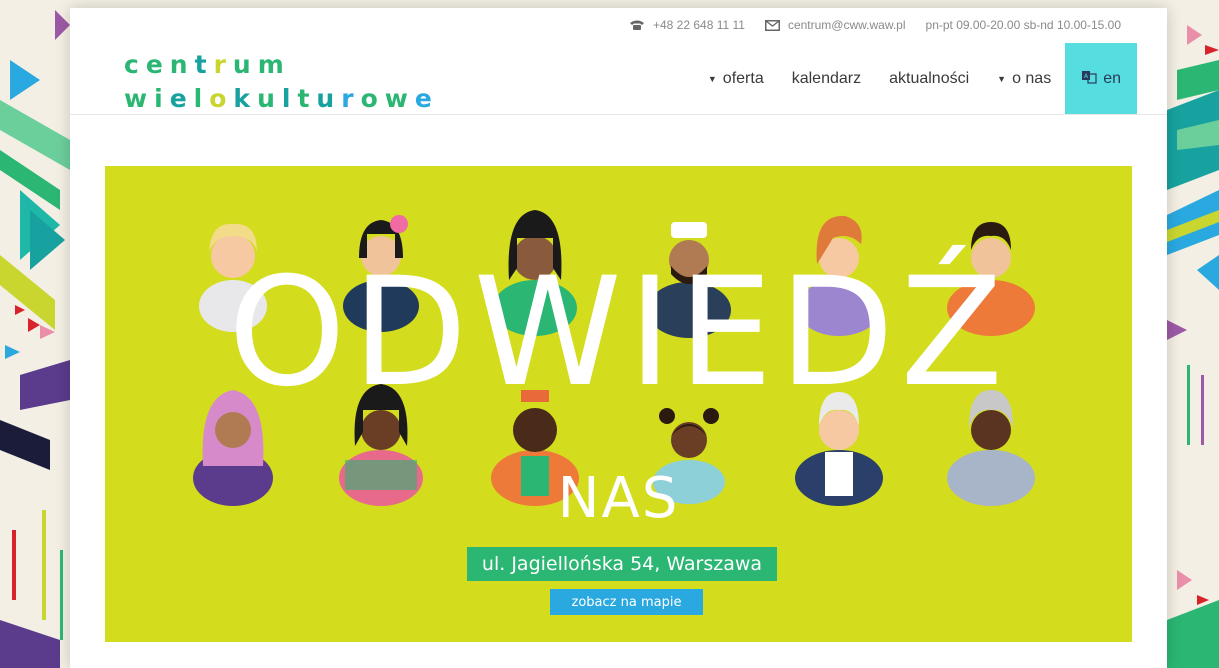 This screenshot has height=668, width=1219. What do you see at coordinates (1193, 334) in the screenshot?
I see `right-decorative-pattern` at bounding box center [1193, 334].